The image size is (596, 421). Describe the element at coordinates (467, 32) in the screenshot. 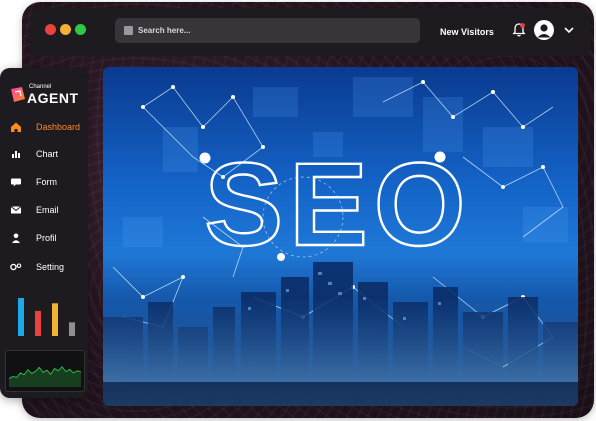

I see `new-visitors-link: New Visitors` at that location.